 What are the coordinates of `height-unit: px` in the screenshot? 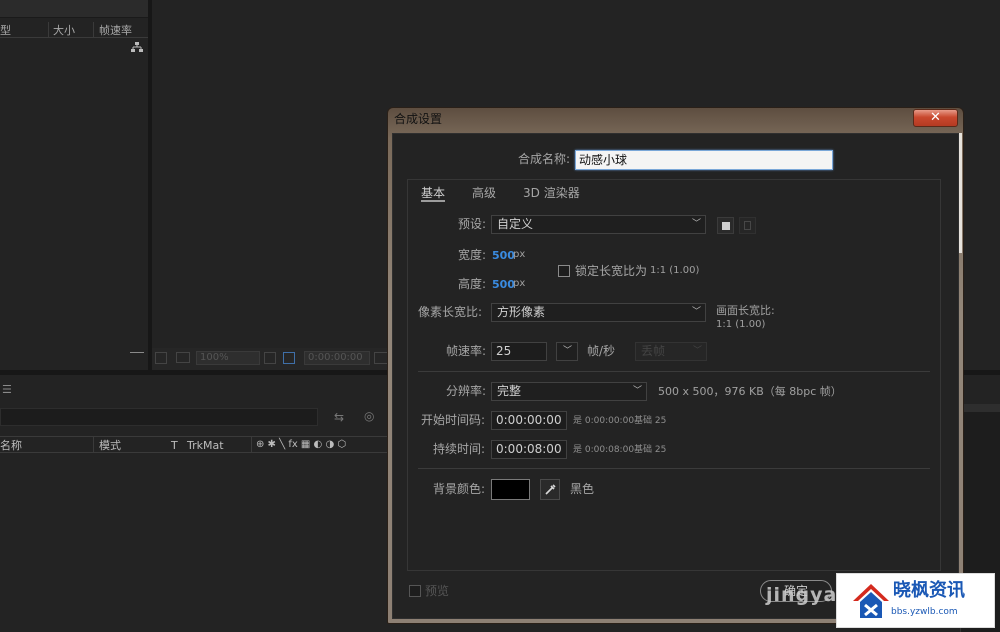 It's located at (519, 283).